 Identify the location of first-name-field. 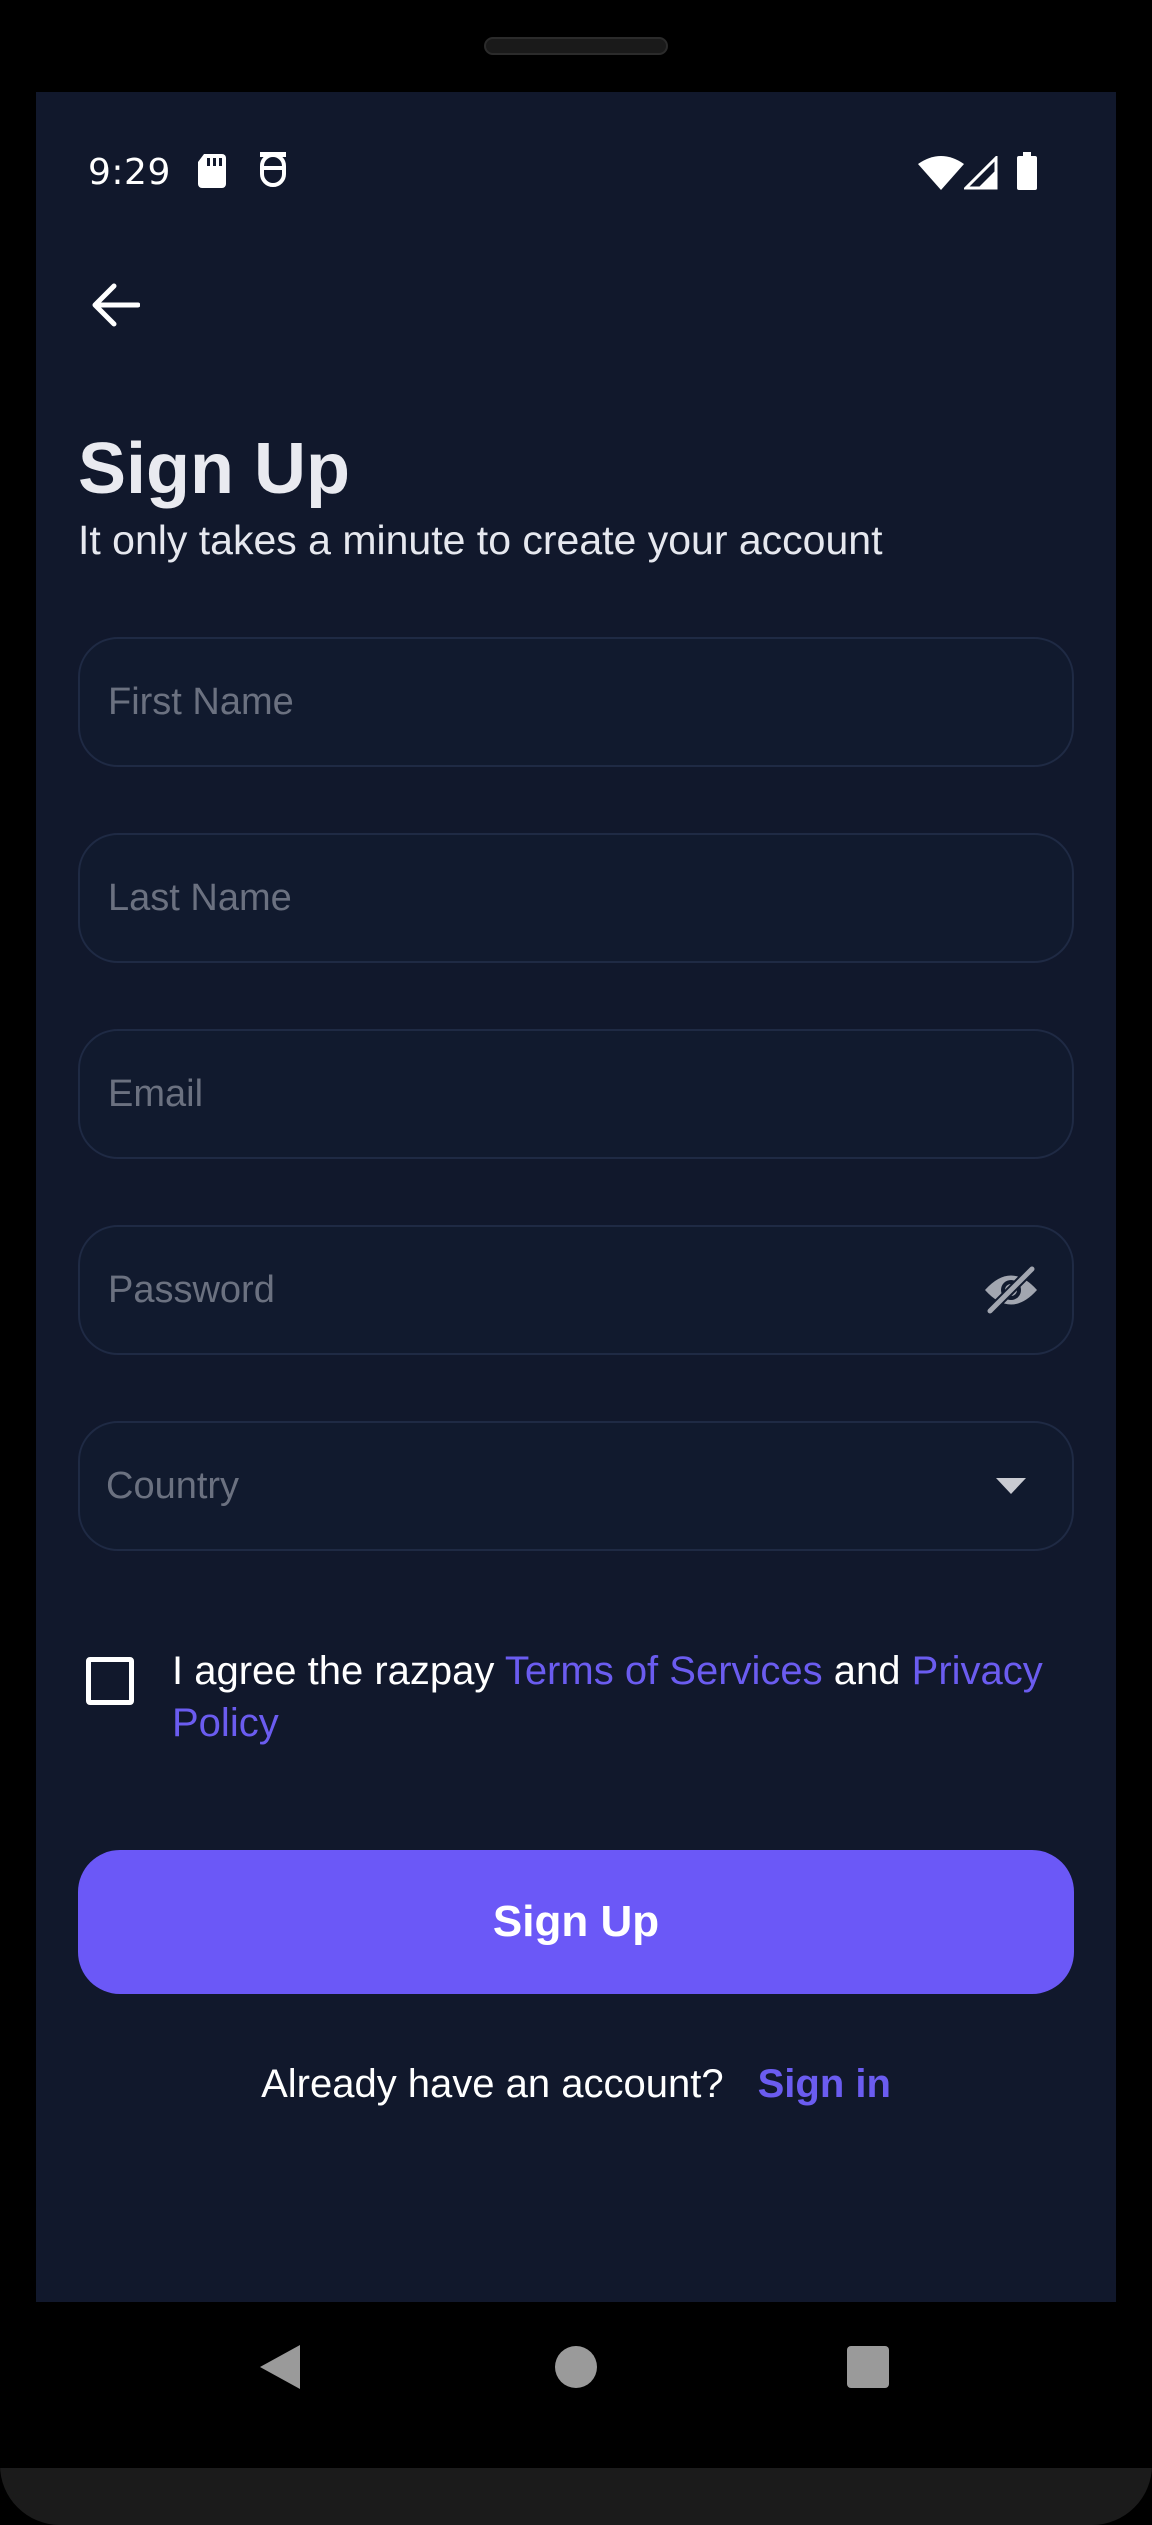
(576, 702).